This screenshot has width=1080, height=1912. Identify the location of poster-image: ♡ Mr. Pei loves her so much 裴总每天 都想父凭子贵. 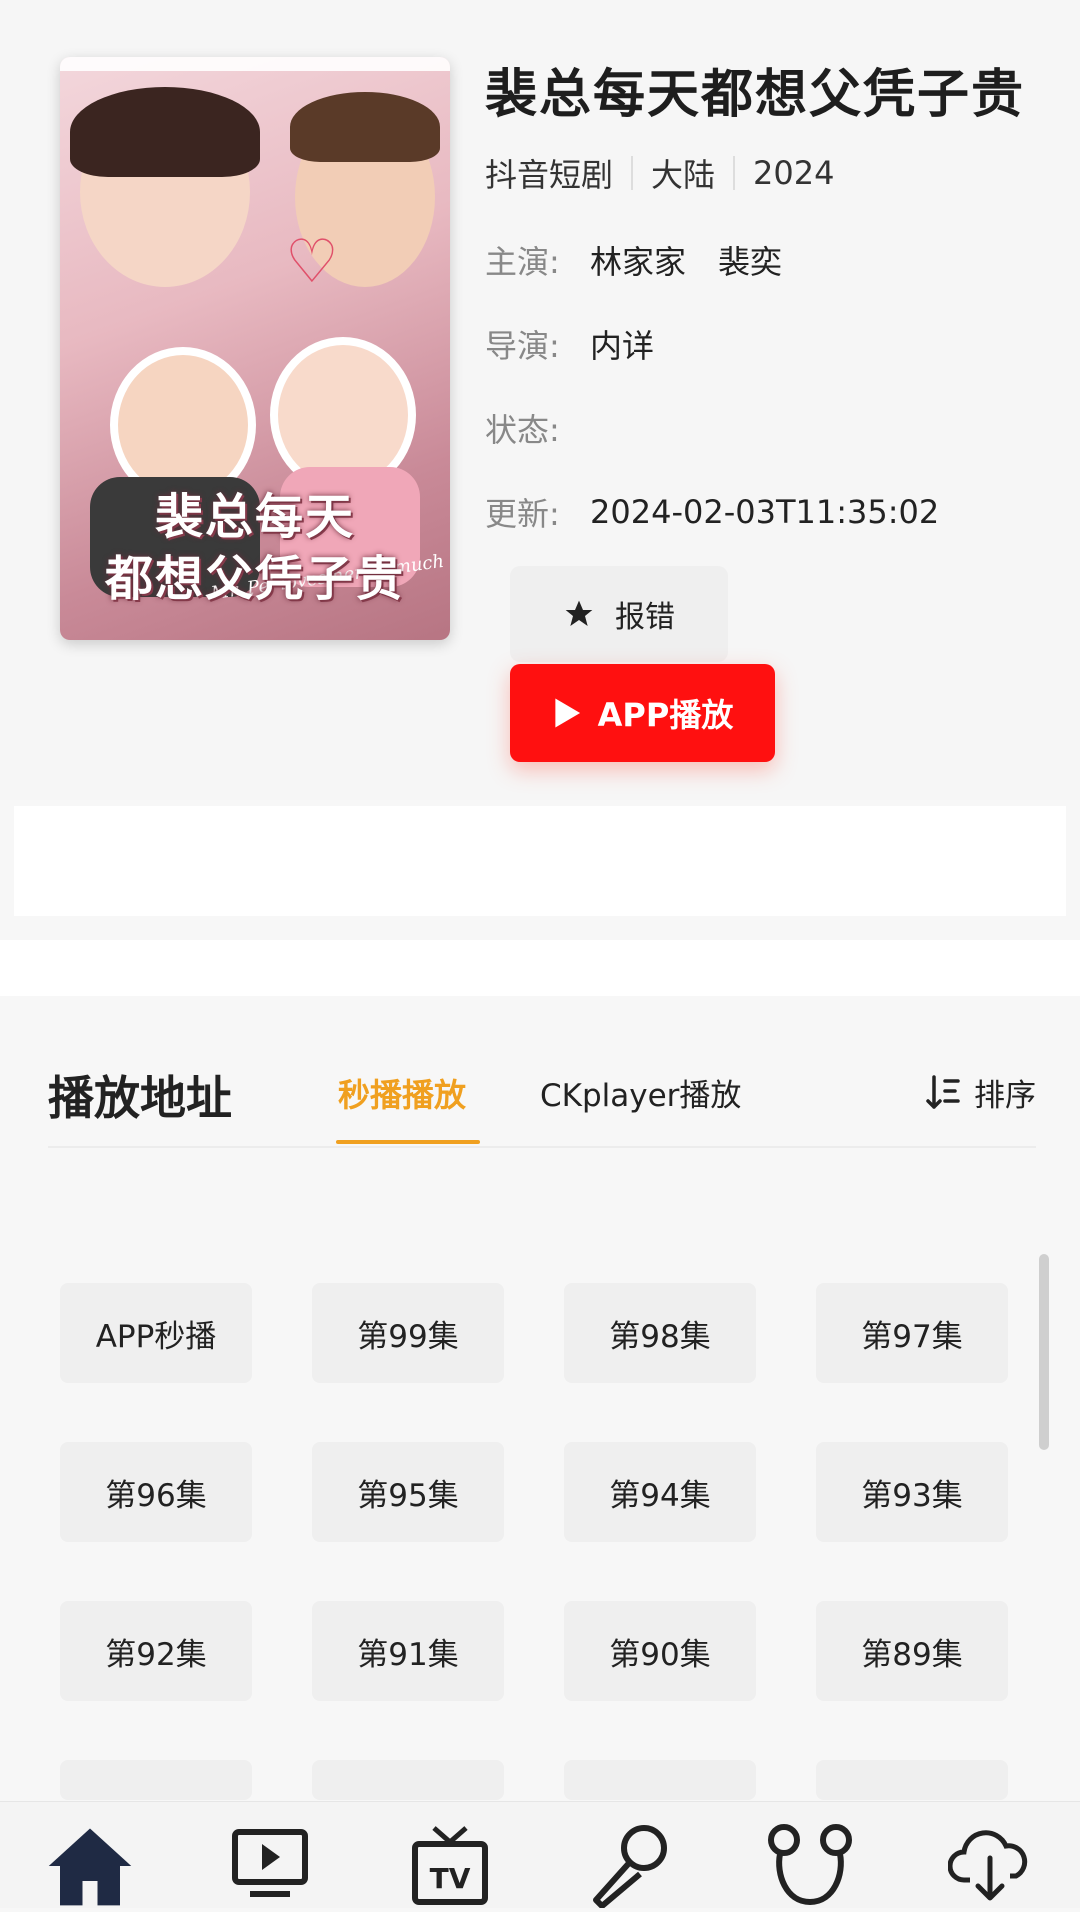
(255, 348).